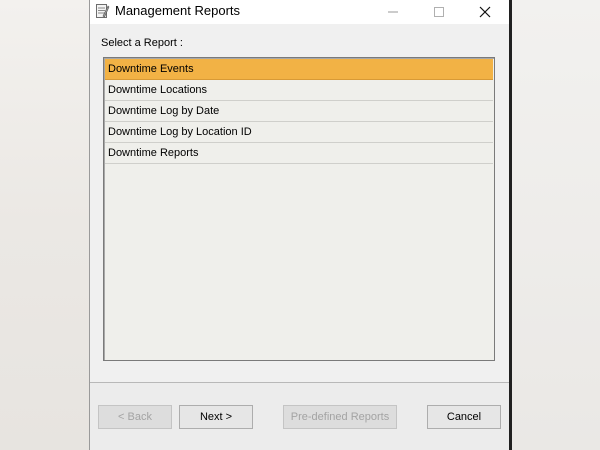  What do you see at coordinates (556, 225) in the screenshot?
I see `desktop-background-right` at bounding box center [556, 225].